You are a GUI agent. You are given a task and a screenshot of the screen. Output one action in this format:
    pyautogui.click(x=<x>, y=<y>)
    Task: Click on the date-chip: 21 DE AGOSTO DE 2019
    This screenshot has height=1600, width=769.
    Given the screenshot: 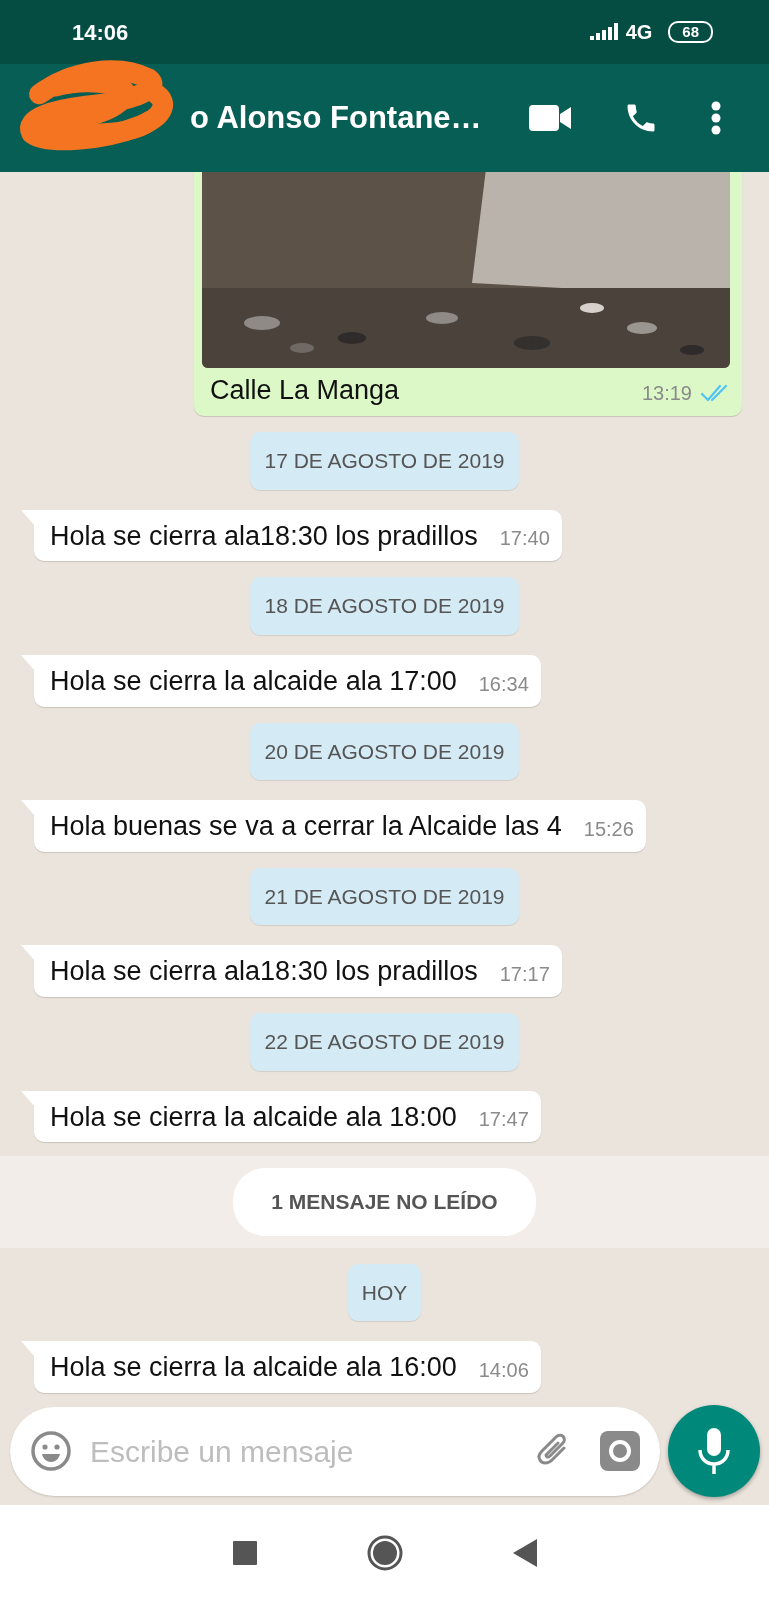 What is the action you would take?
    pyautogui.click(x=384, y=896)
    